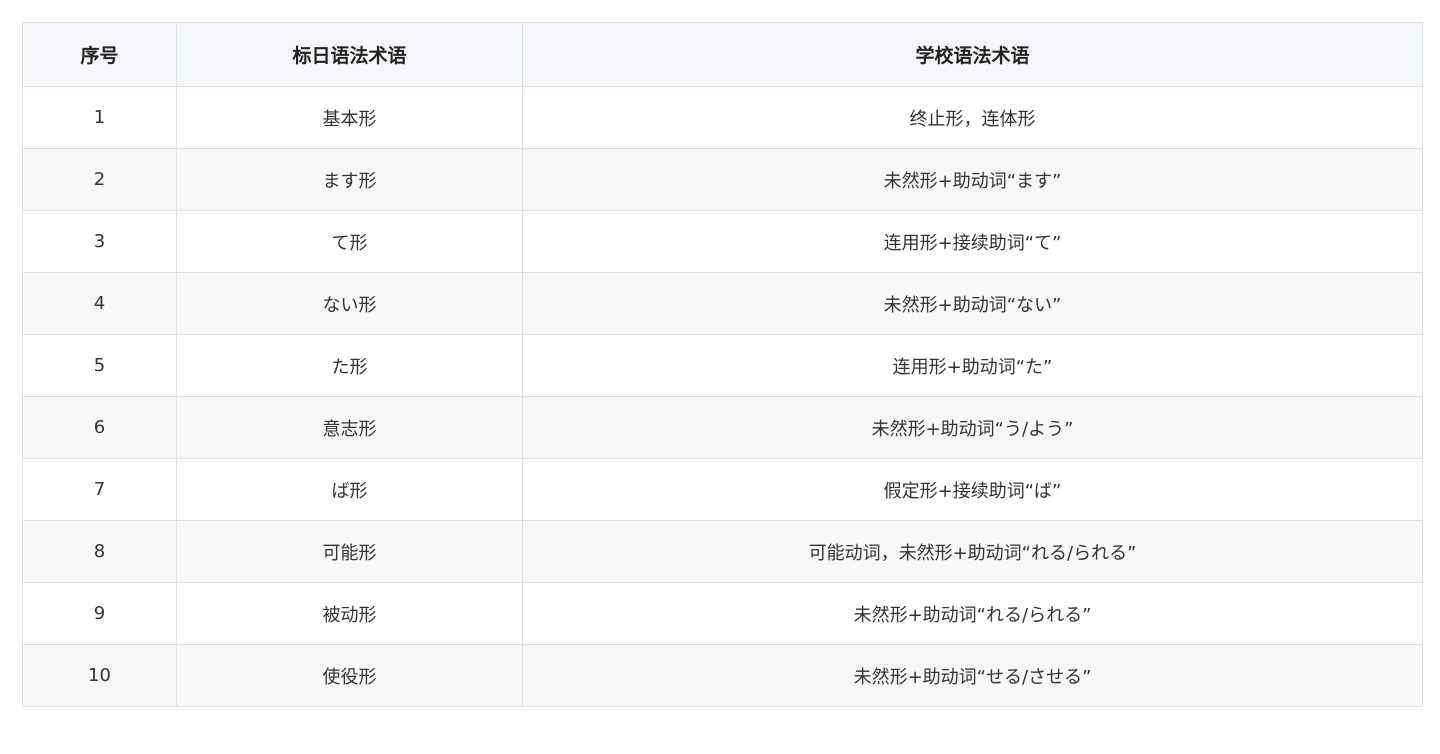 The width and height of the screenshot is (1440, 754). Describe the element at coordinates (349, 551) in the screenshot. I see `cell-standard-term: 可能形` at that location.